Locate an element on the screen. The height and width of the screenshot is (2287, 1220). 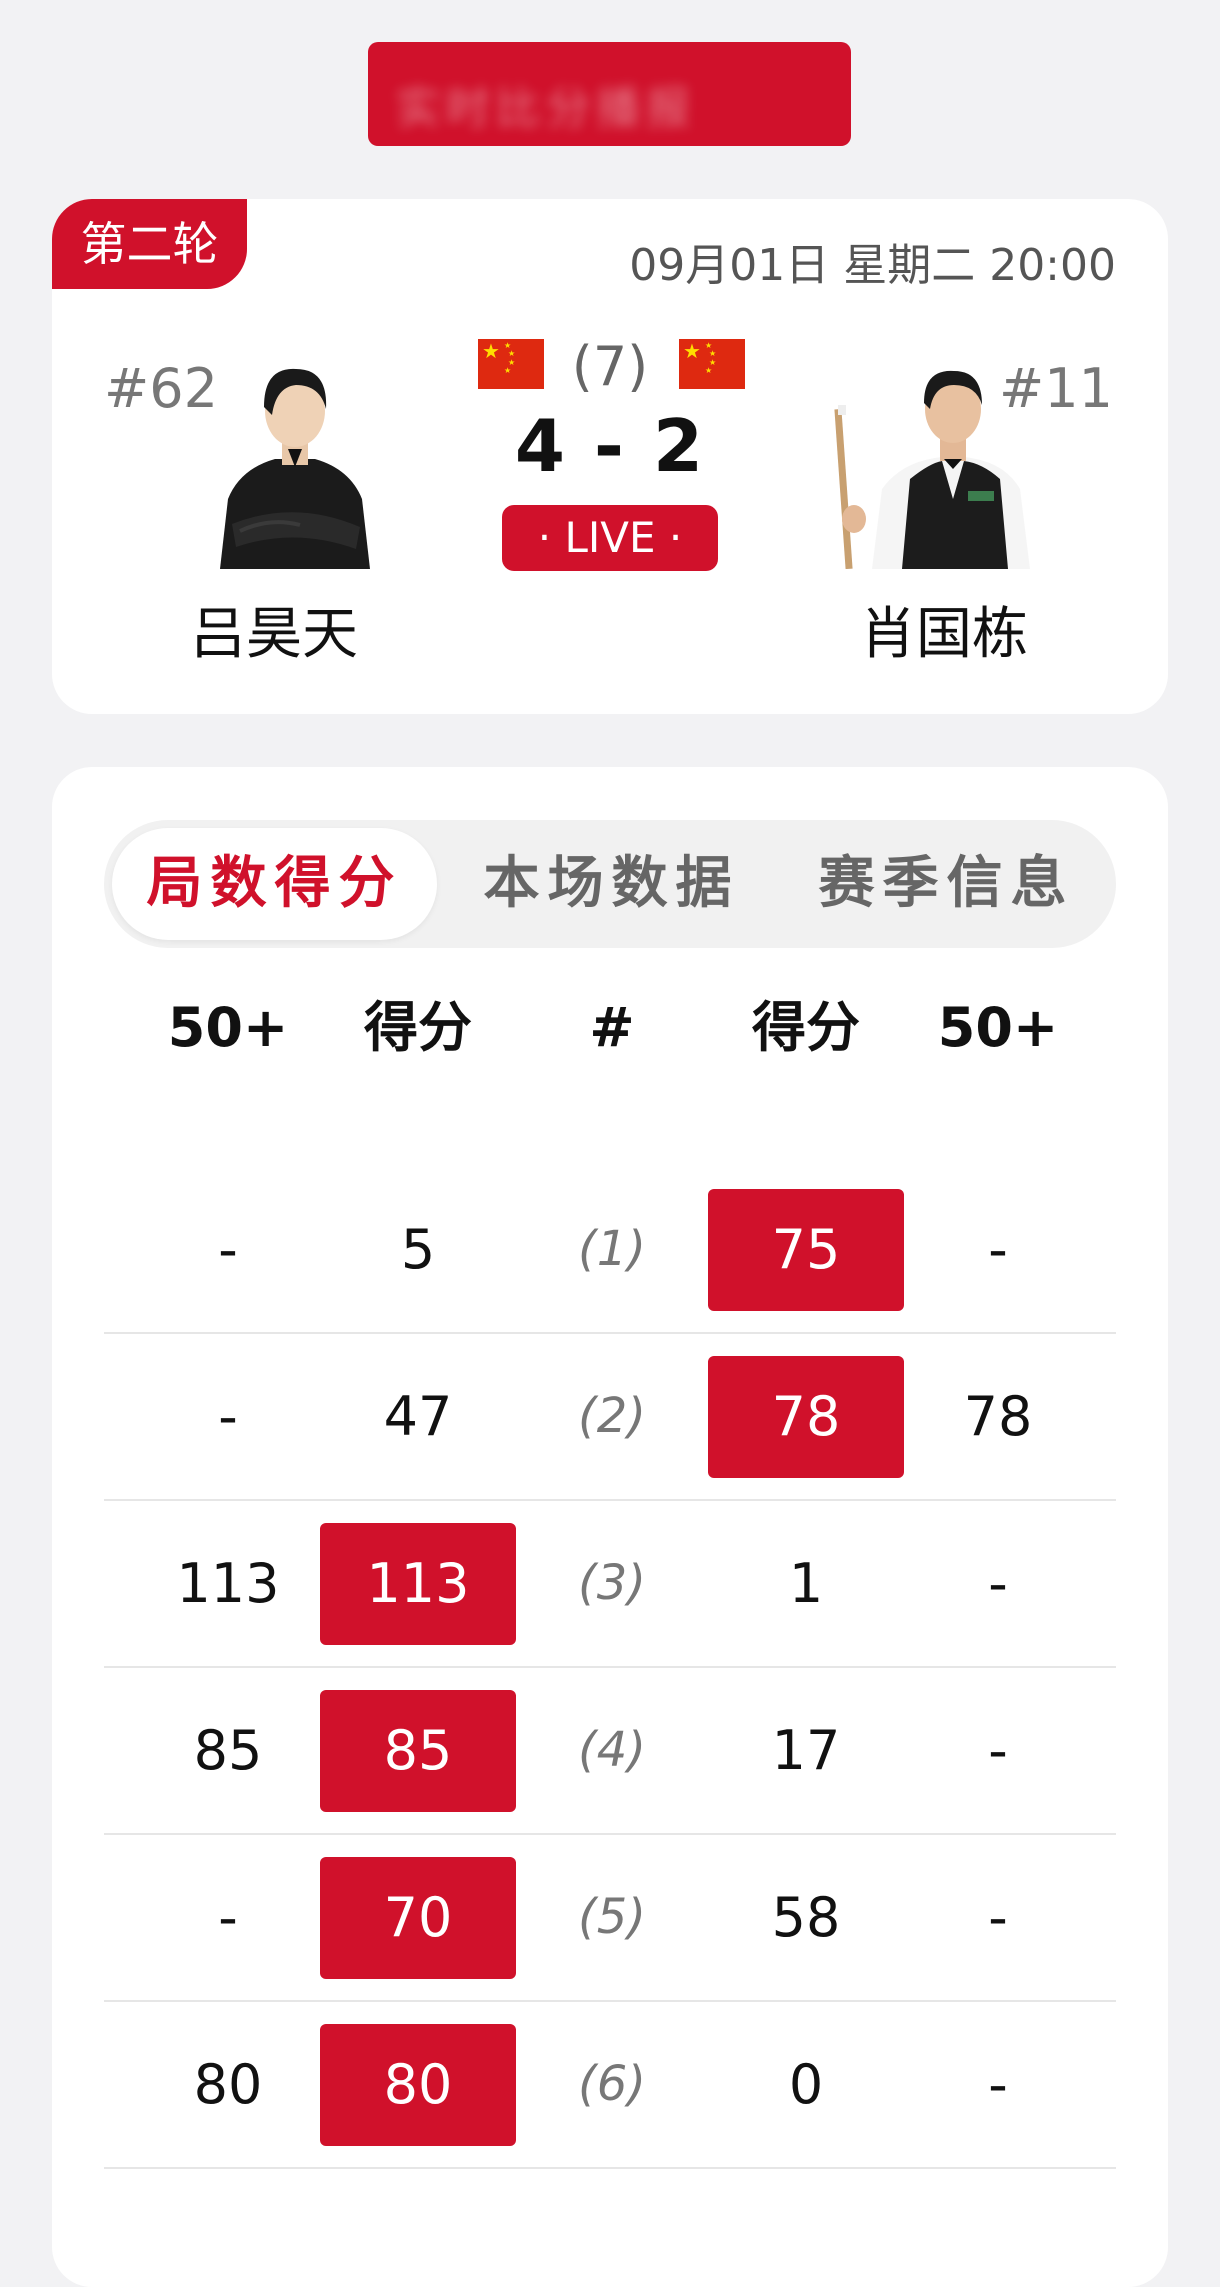
frame-winner-highlight: 80 is located at coordinates (418, 2085).